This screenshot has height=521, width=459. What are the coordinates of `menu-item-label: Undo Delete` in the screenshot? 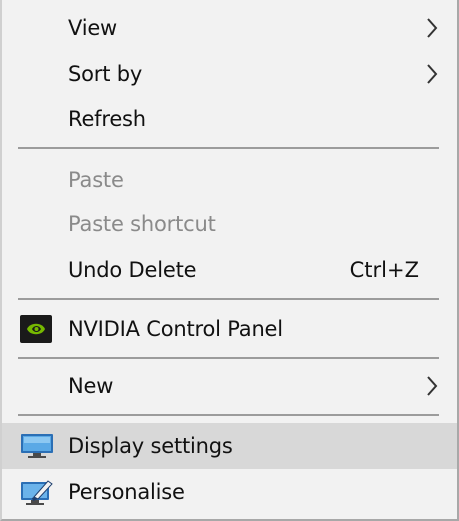 It's located at (132, 270).